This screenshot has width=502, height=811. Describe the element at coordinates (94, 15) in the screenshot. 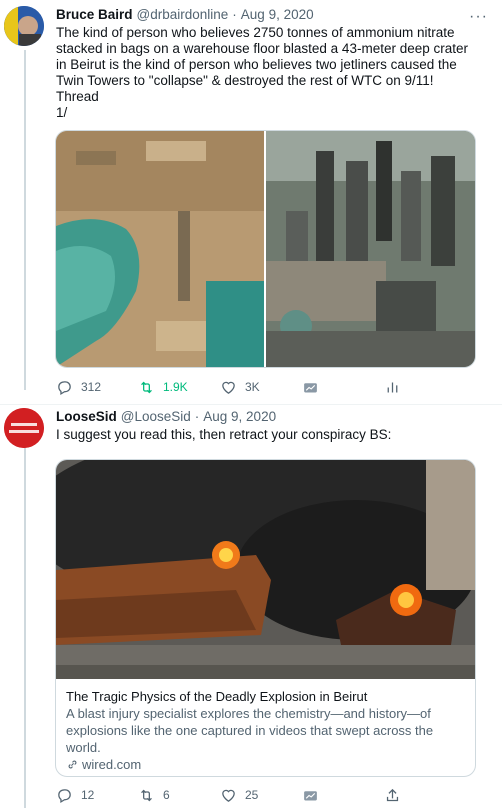

I see `author-name: Bruce Baird` at that location.